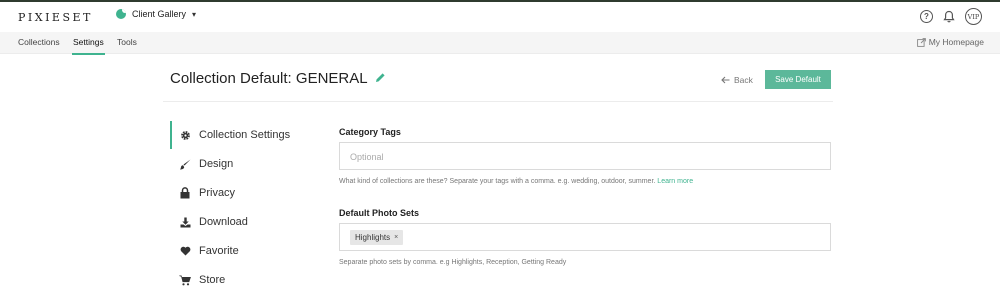 The image size is (1000, 288). I want to click on app-switcher-label: Client Gallery, so click(159, 14).